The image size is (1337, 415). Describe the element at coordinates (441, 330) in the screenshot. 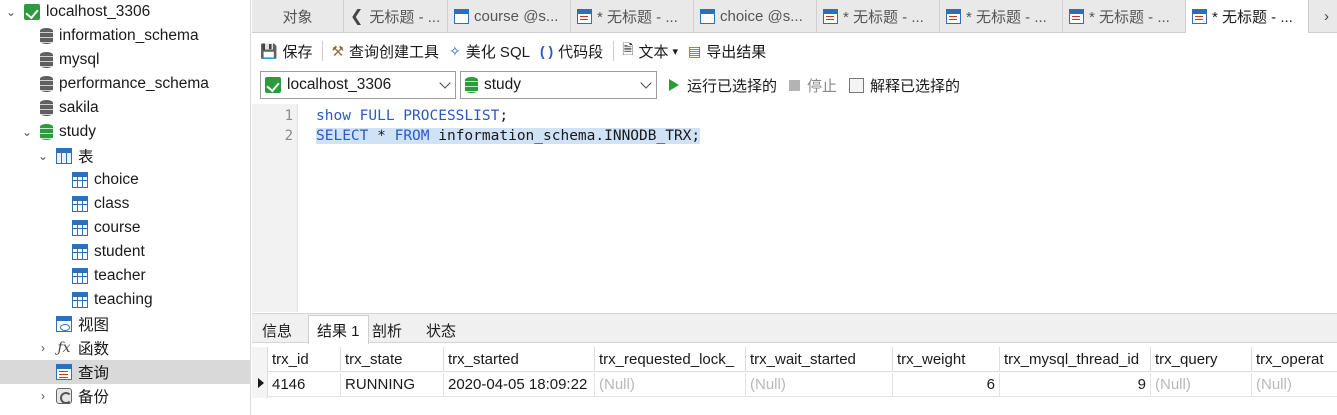

I see `result-tab-3: 状态` at that location.